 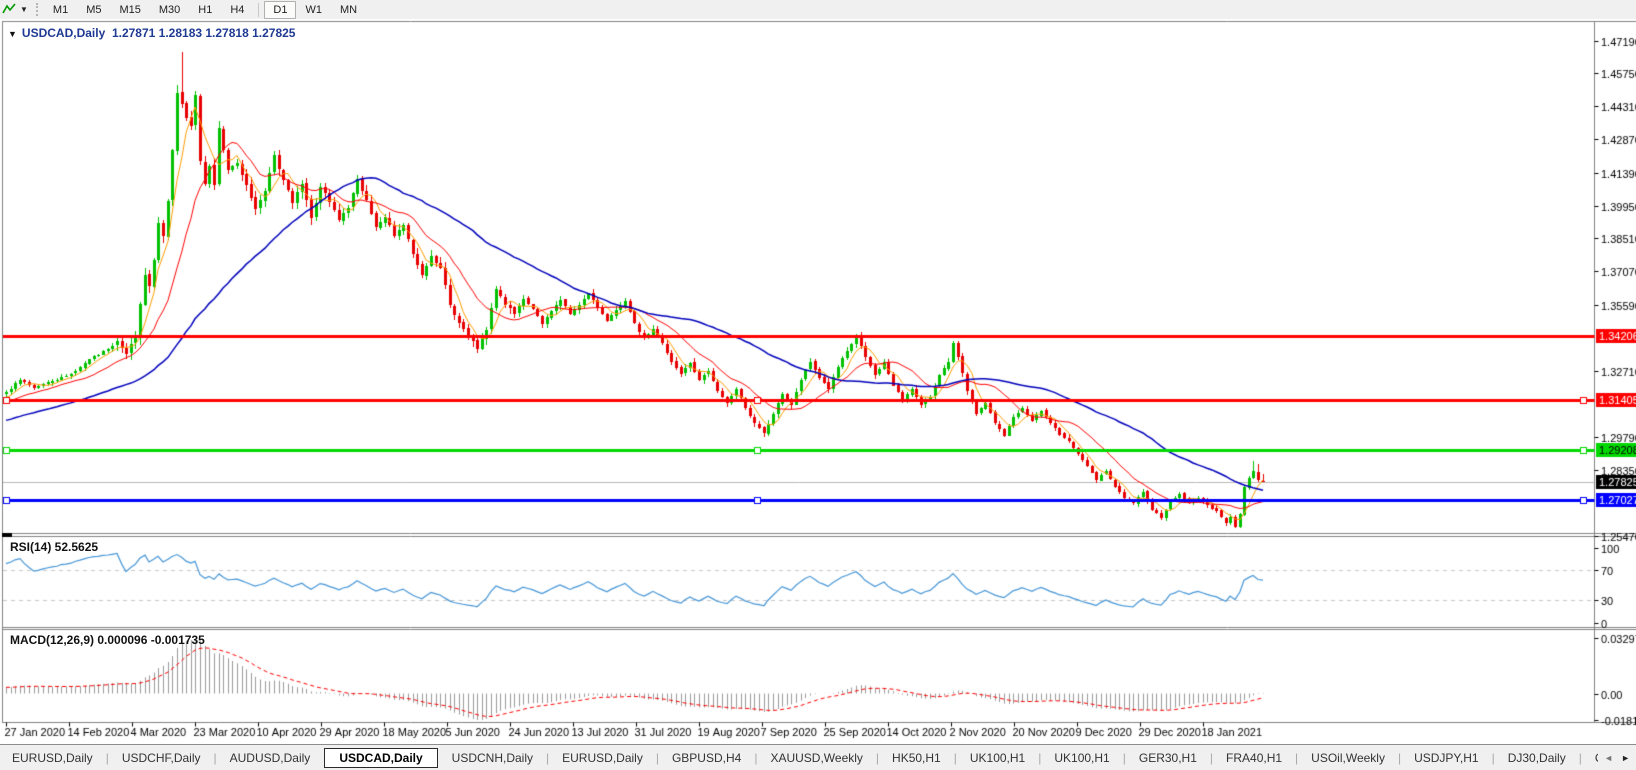 What do you see at coordinates (12, 34) in the screenshot?
I see `collapse-icon: ▼` at bounding box center [12, 34].